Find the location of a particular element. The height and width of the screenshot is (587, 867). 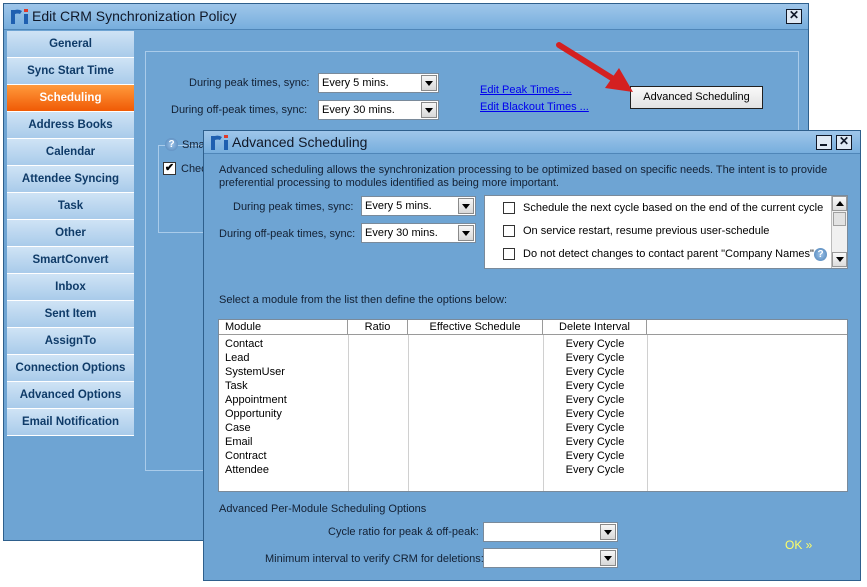

dialog-peak-sync-value: Every 5 mins. is located at coordinates (398, 206).